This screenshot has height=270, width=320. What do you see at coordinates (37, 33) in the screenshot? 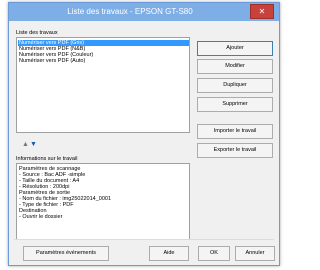
I see `job-list-label: Liste des travaux` at bounding box center [37, 33].